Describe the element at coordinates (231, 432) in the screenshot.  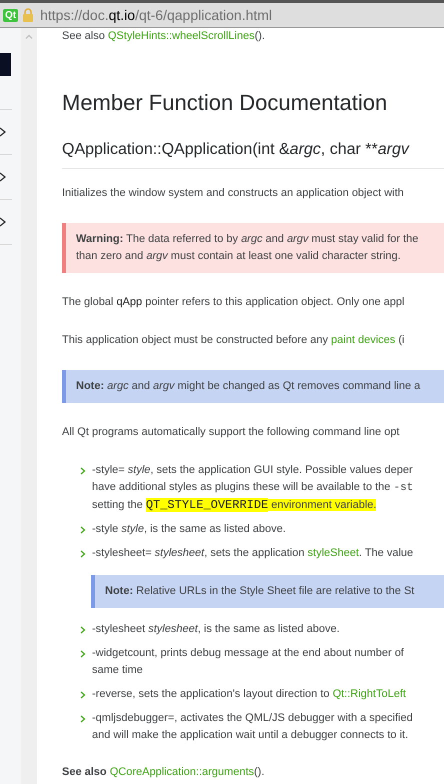
I see `text-line: All Qt programs automatically support the following command line opt` at that location.